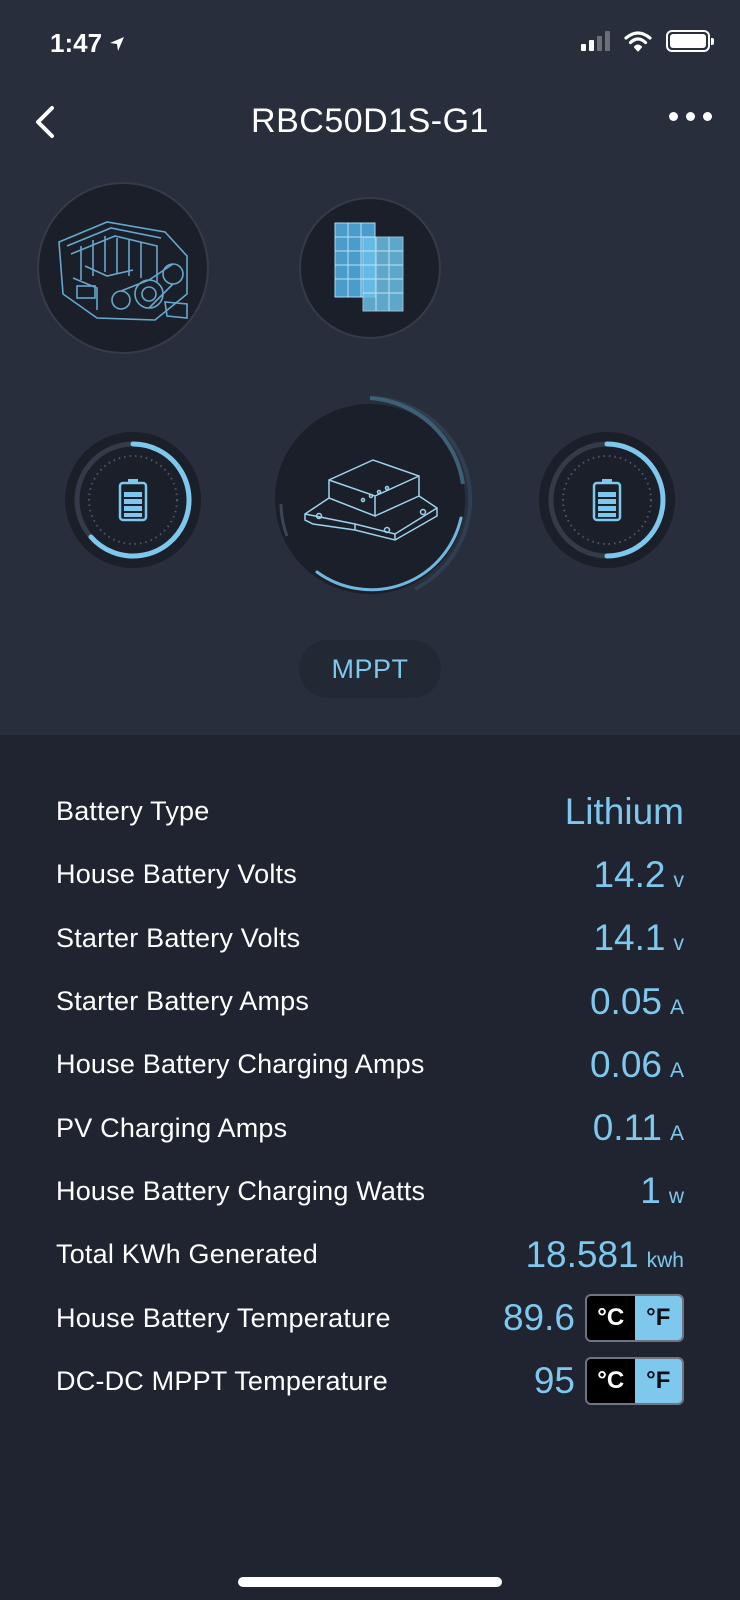 Image resolution: width=740 pixels, height=1600 pixels. I want to click on starter-battery-gauge, so click(607, 500).